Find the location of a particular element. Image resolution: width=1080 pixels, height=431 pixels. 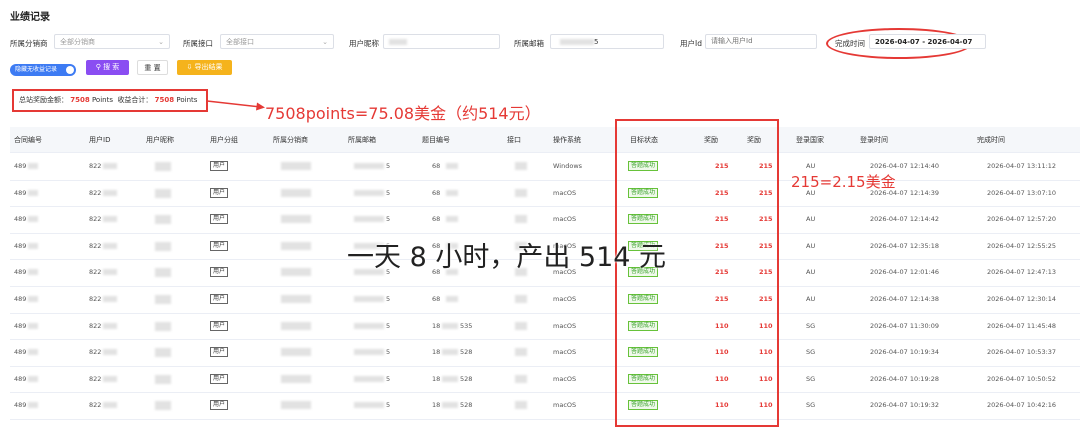

points-conversion-note: 7508points=75.08美金（约514元） is located at coordinates (403, 113).